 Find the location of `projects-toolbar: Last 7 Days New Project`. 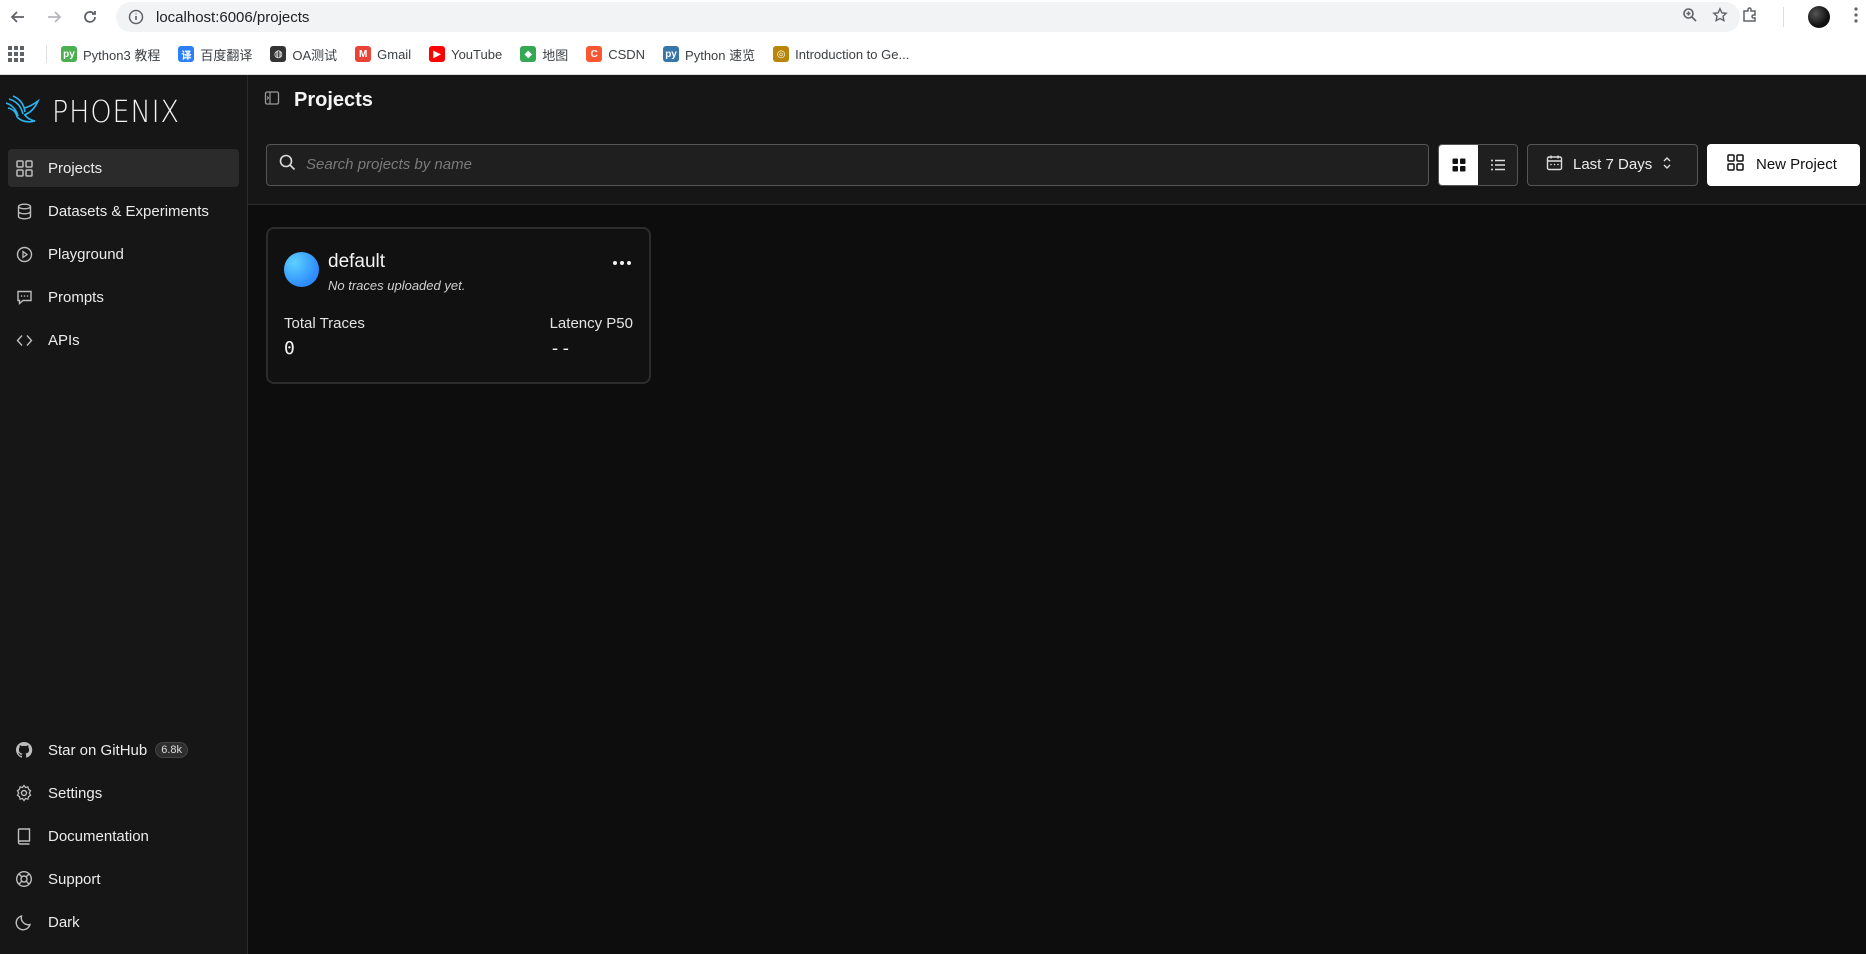

projects-toolbar: Last 7 Days New Project is located at coordinates (1057, 165).